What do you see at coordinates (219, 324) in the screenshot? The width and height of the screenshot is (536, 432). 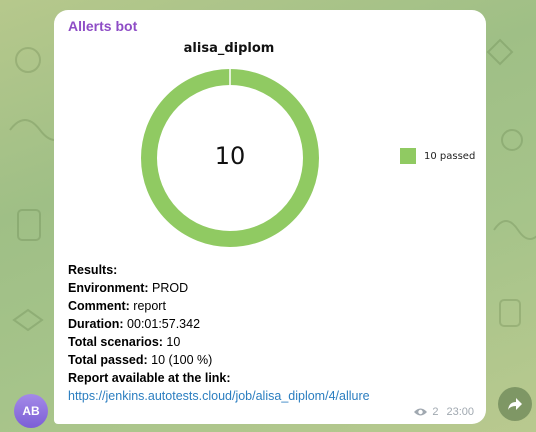 I see `duration-line: Duration: 00:01:57.342` at bounding box center [219, 324].